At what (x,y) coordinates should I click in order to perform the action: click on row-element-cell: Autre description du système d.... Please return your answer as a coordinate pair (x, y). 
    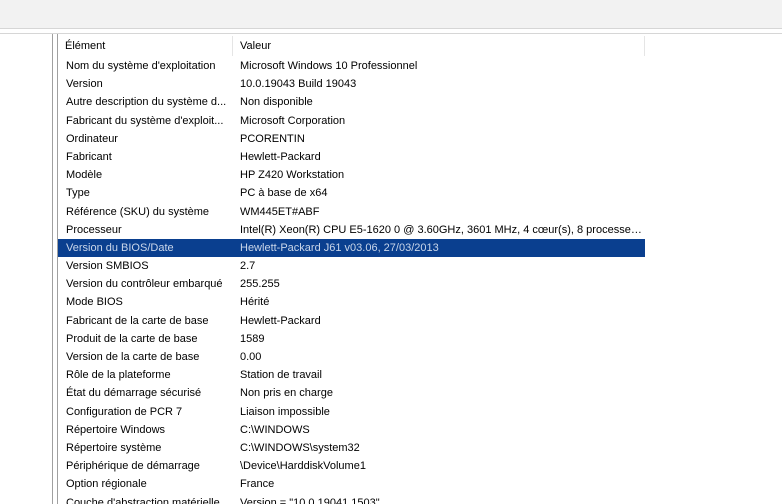
    Looking at the image, I should click on (146, 102).